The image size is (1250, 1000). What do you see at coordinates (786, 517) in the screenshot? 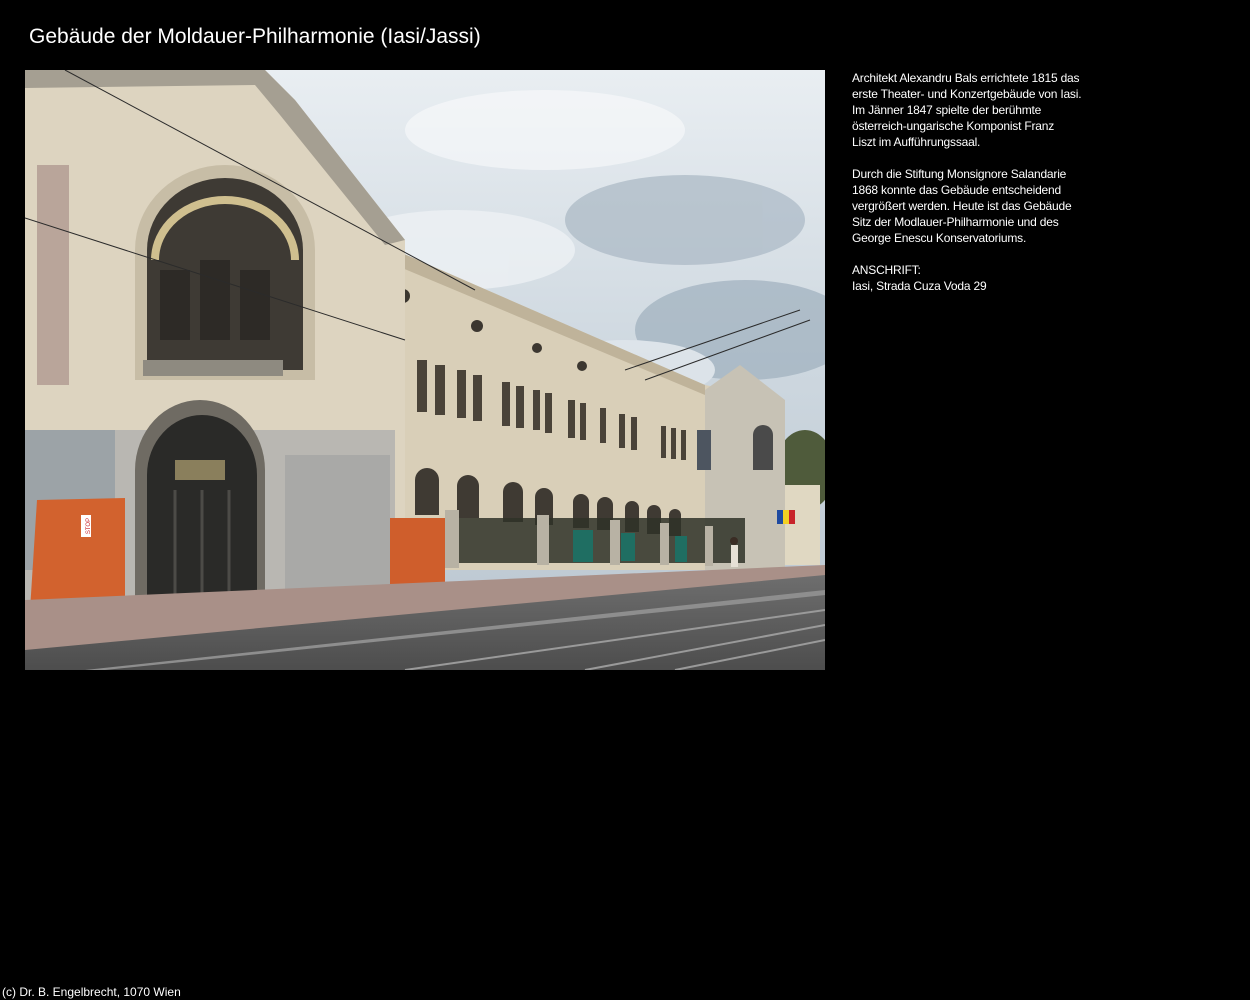
I see `flags` at bounding box center [786, 517].